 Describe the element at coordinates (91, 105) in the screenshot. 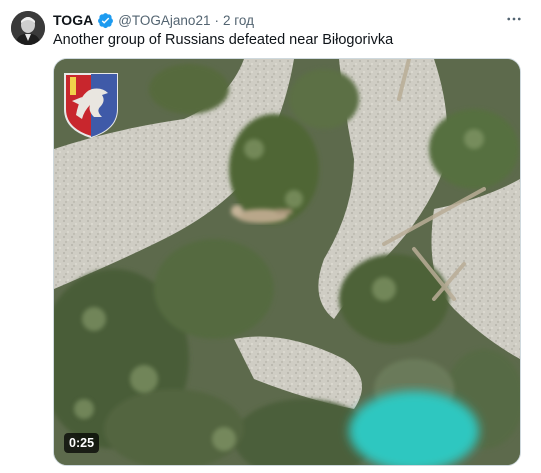

I see `military-unit-emblem-icon` at that location.